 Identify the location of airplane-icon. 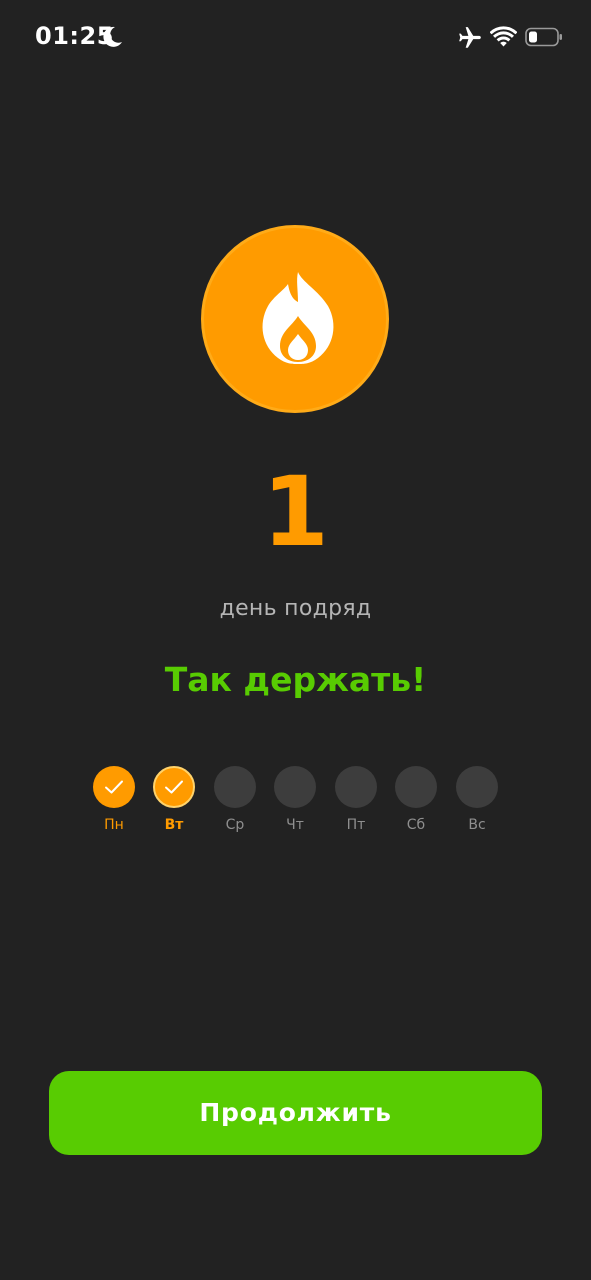
(470, 37).